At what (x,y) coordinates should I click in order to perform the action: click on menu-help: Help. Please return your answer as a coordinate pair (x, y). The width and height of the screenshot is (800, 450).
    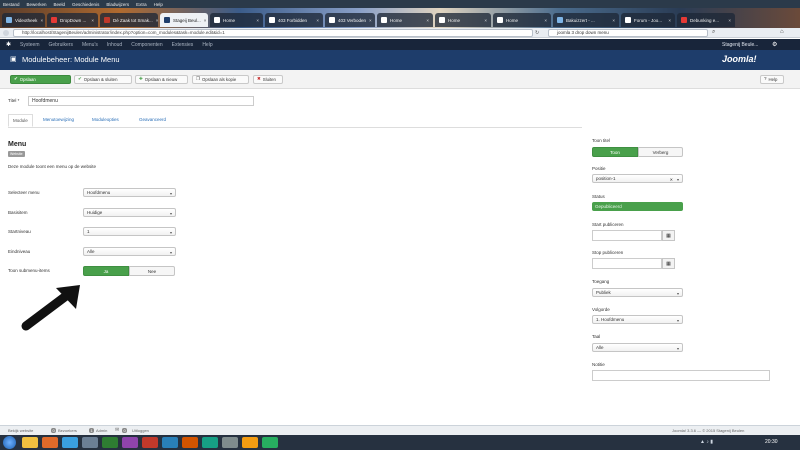
    Looking at the image, I should click on (158, 4).